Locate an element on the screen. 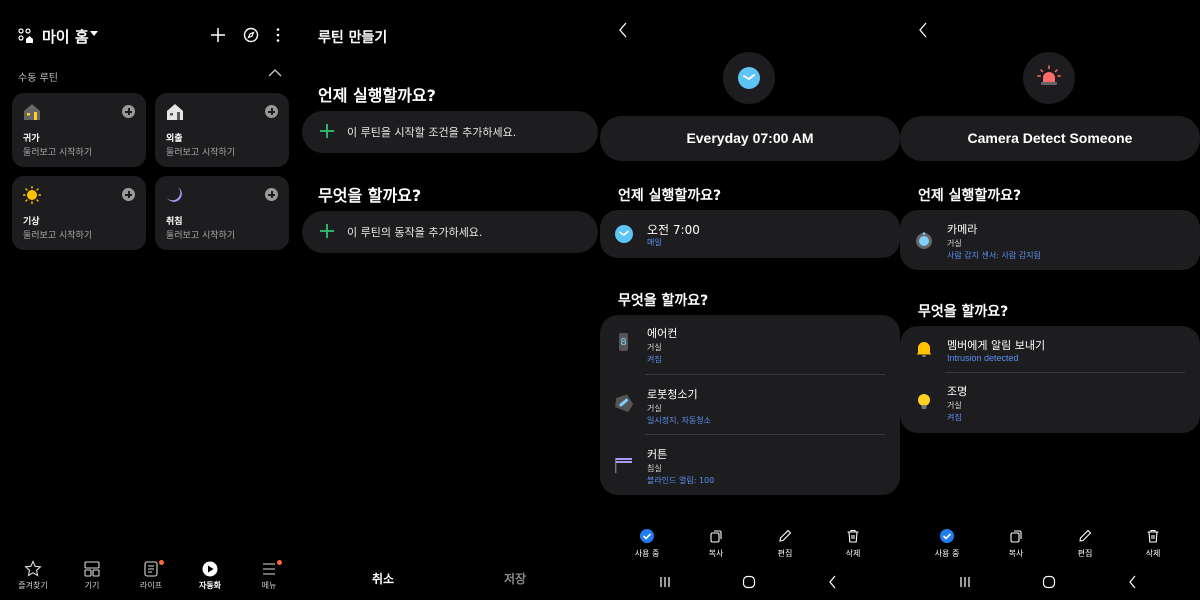 The image size is (1200, 600). routine-icon-badge is located at coordinates (749, 78).